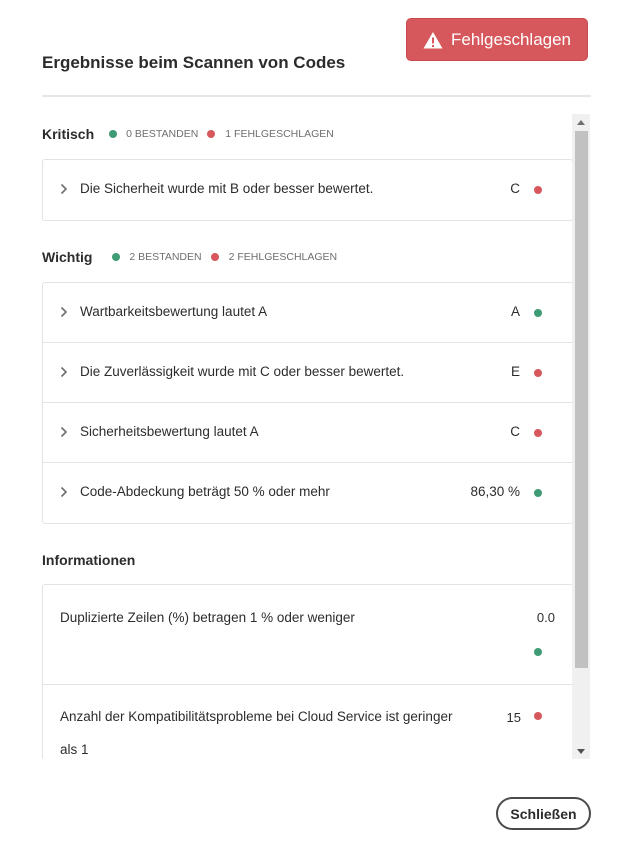 The image size is (633, 852). Describe the element at coordinates (221, 134) in the screenshot. I see `critical-legend: 0 BESTANDEN 1 FEHLGESCHLAGEN` at that location.